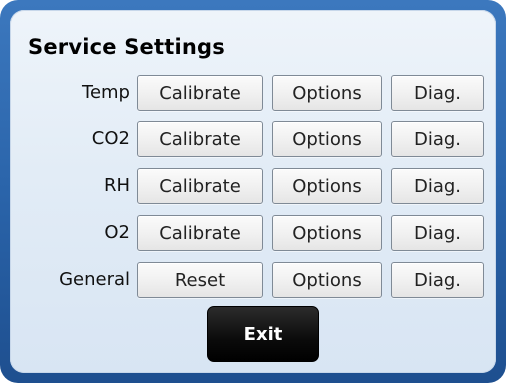 This screenshot has width=506, height=383. Describe the element at coordinates (110, 138) in the screenshot. I see `row-label-co2: CO2` at that location.